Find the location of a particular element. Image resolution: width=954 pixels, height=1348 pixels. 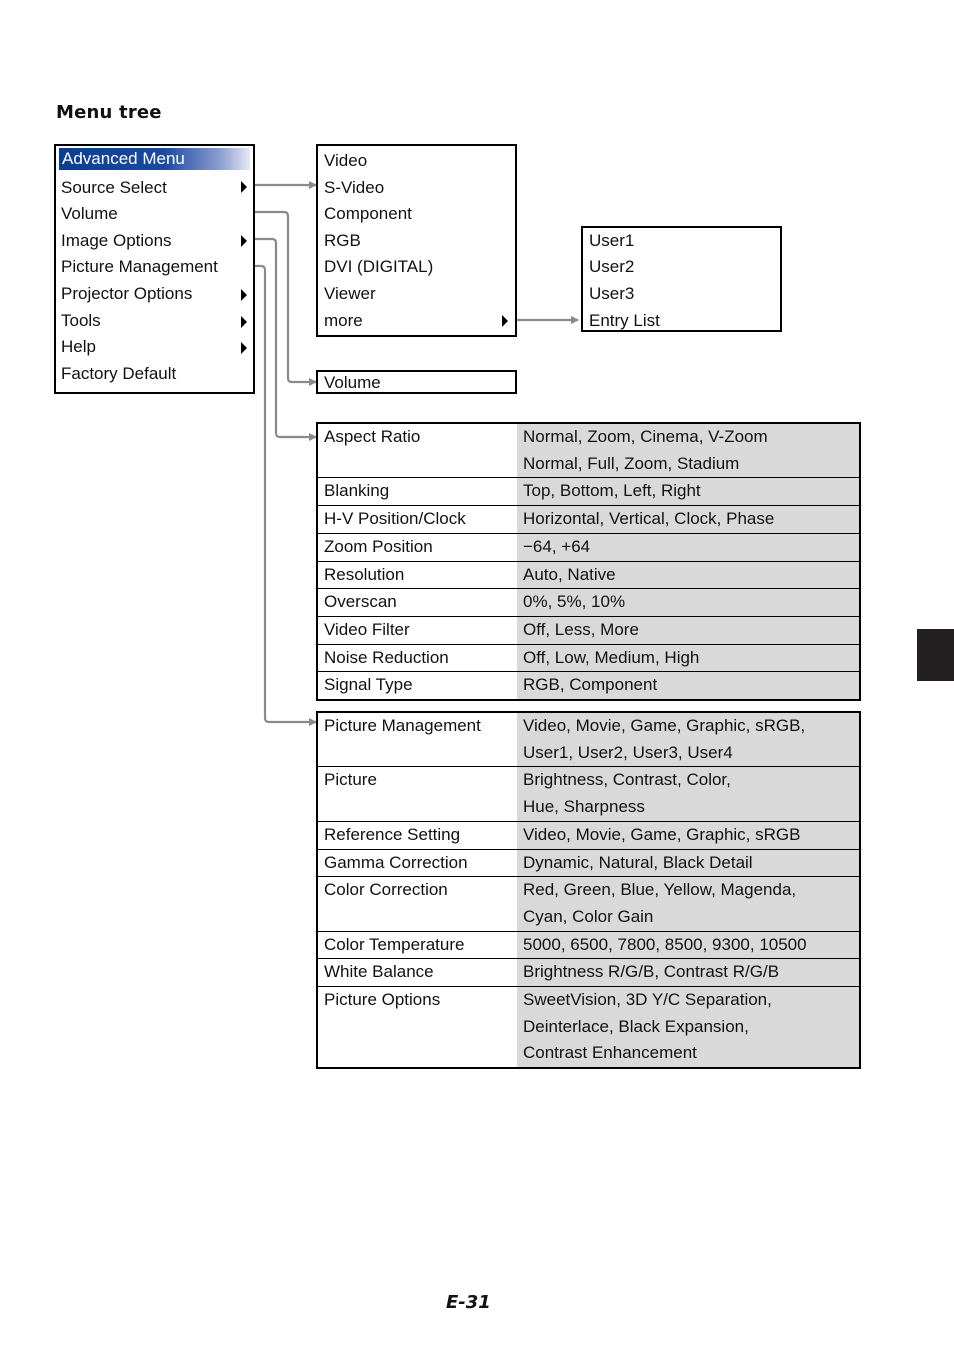

table-row: Video Filter Off, Less, More is located at coordinates (588, 630).